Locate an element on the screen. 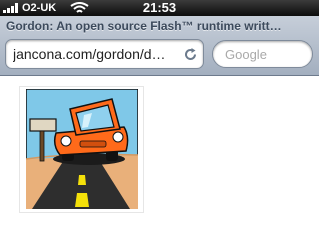  search-placeholder: Google is located at coordinates (246, 54).